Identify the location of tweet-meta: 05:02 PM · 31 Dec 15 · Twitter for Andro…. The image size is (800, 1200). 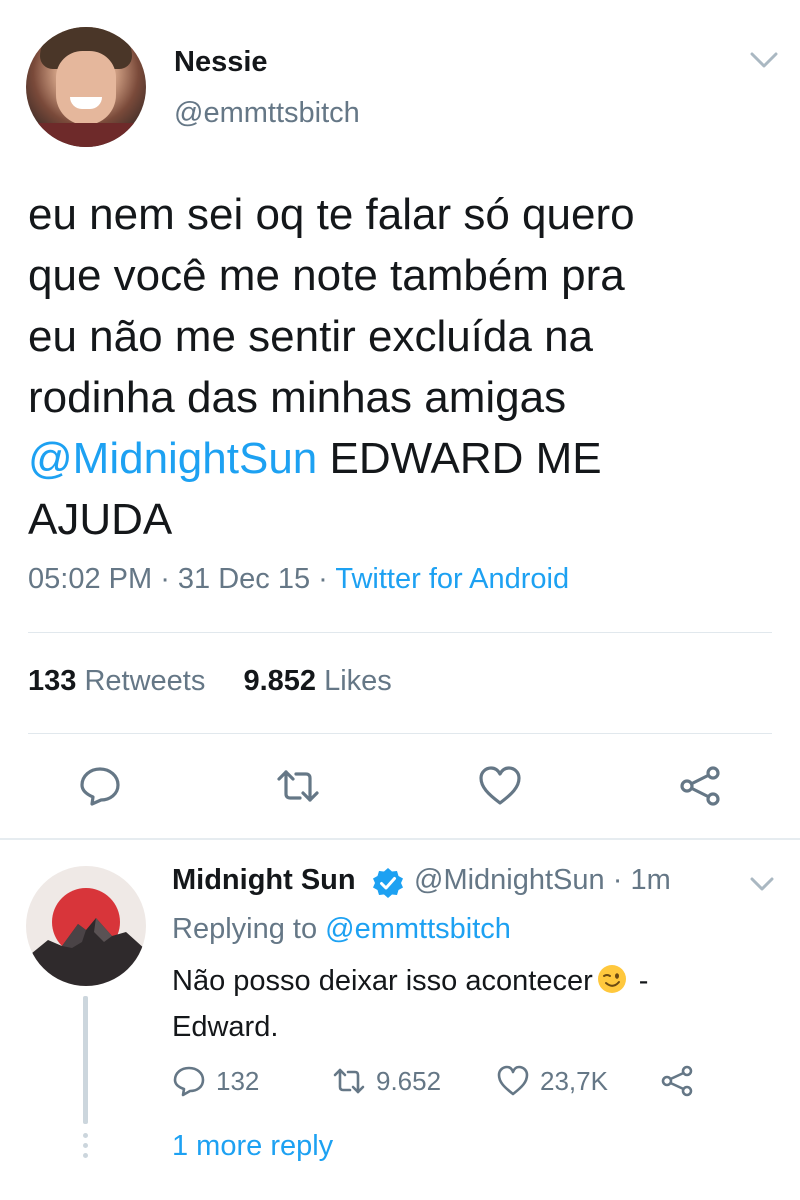
(298, 579).